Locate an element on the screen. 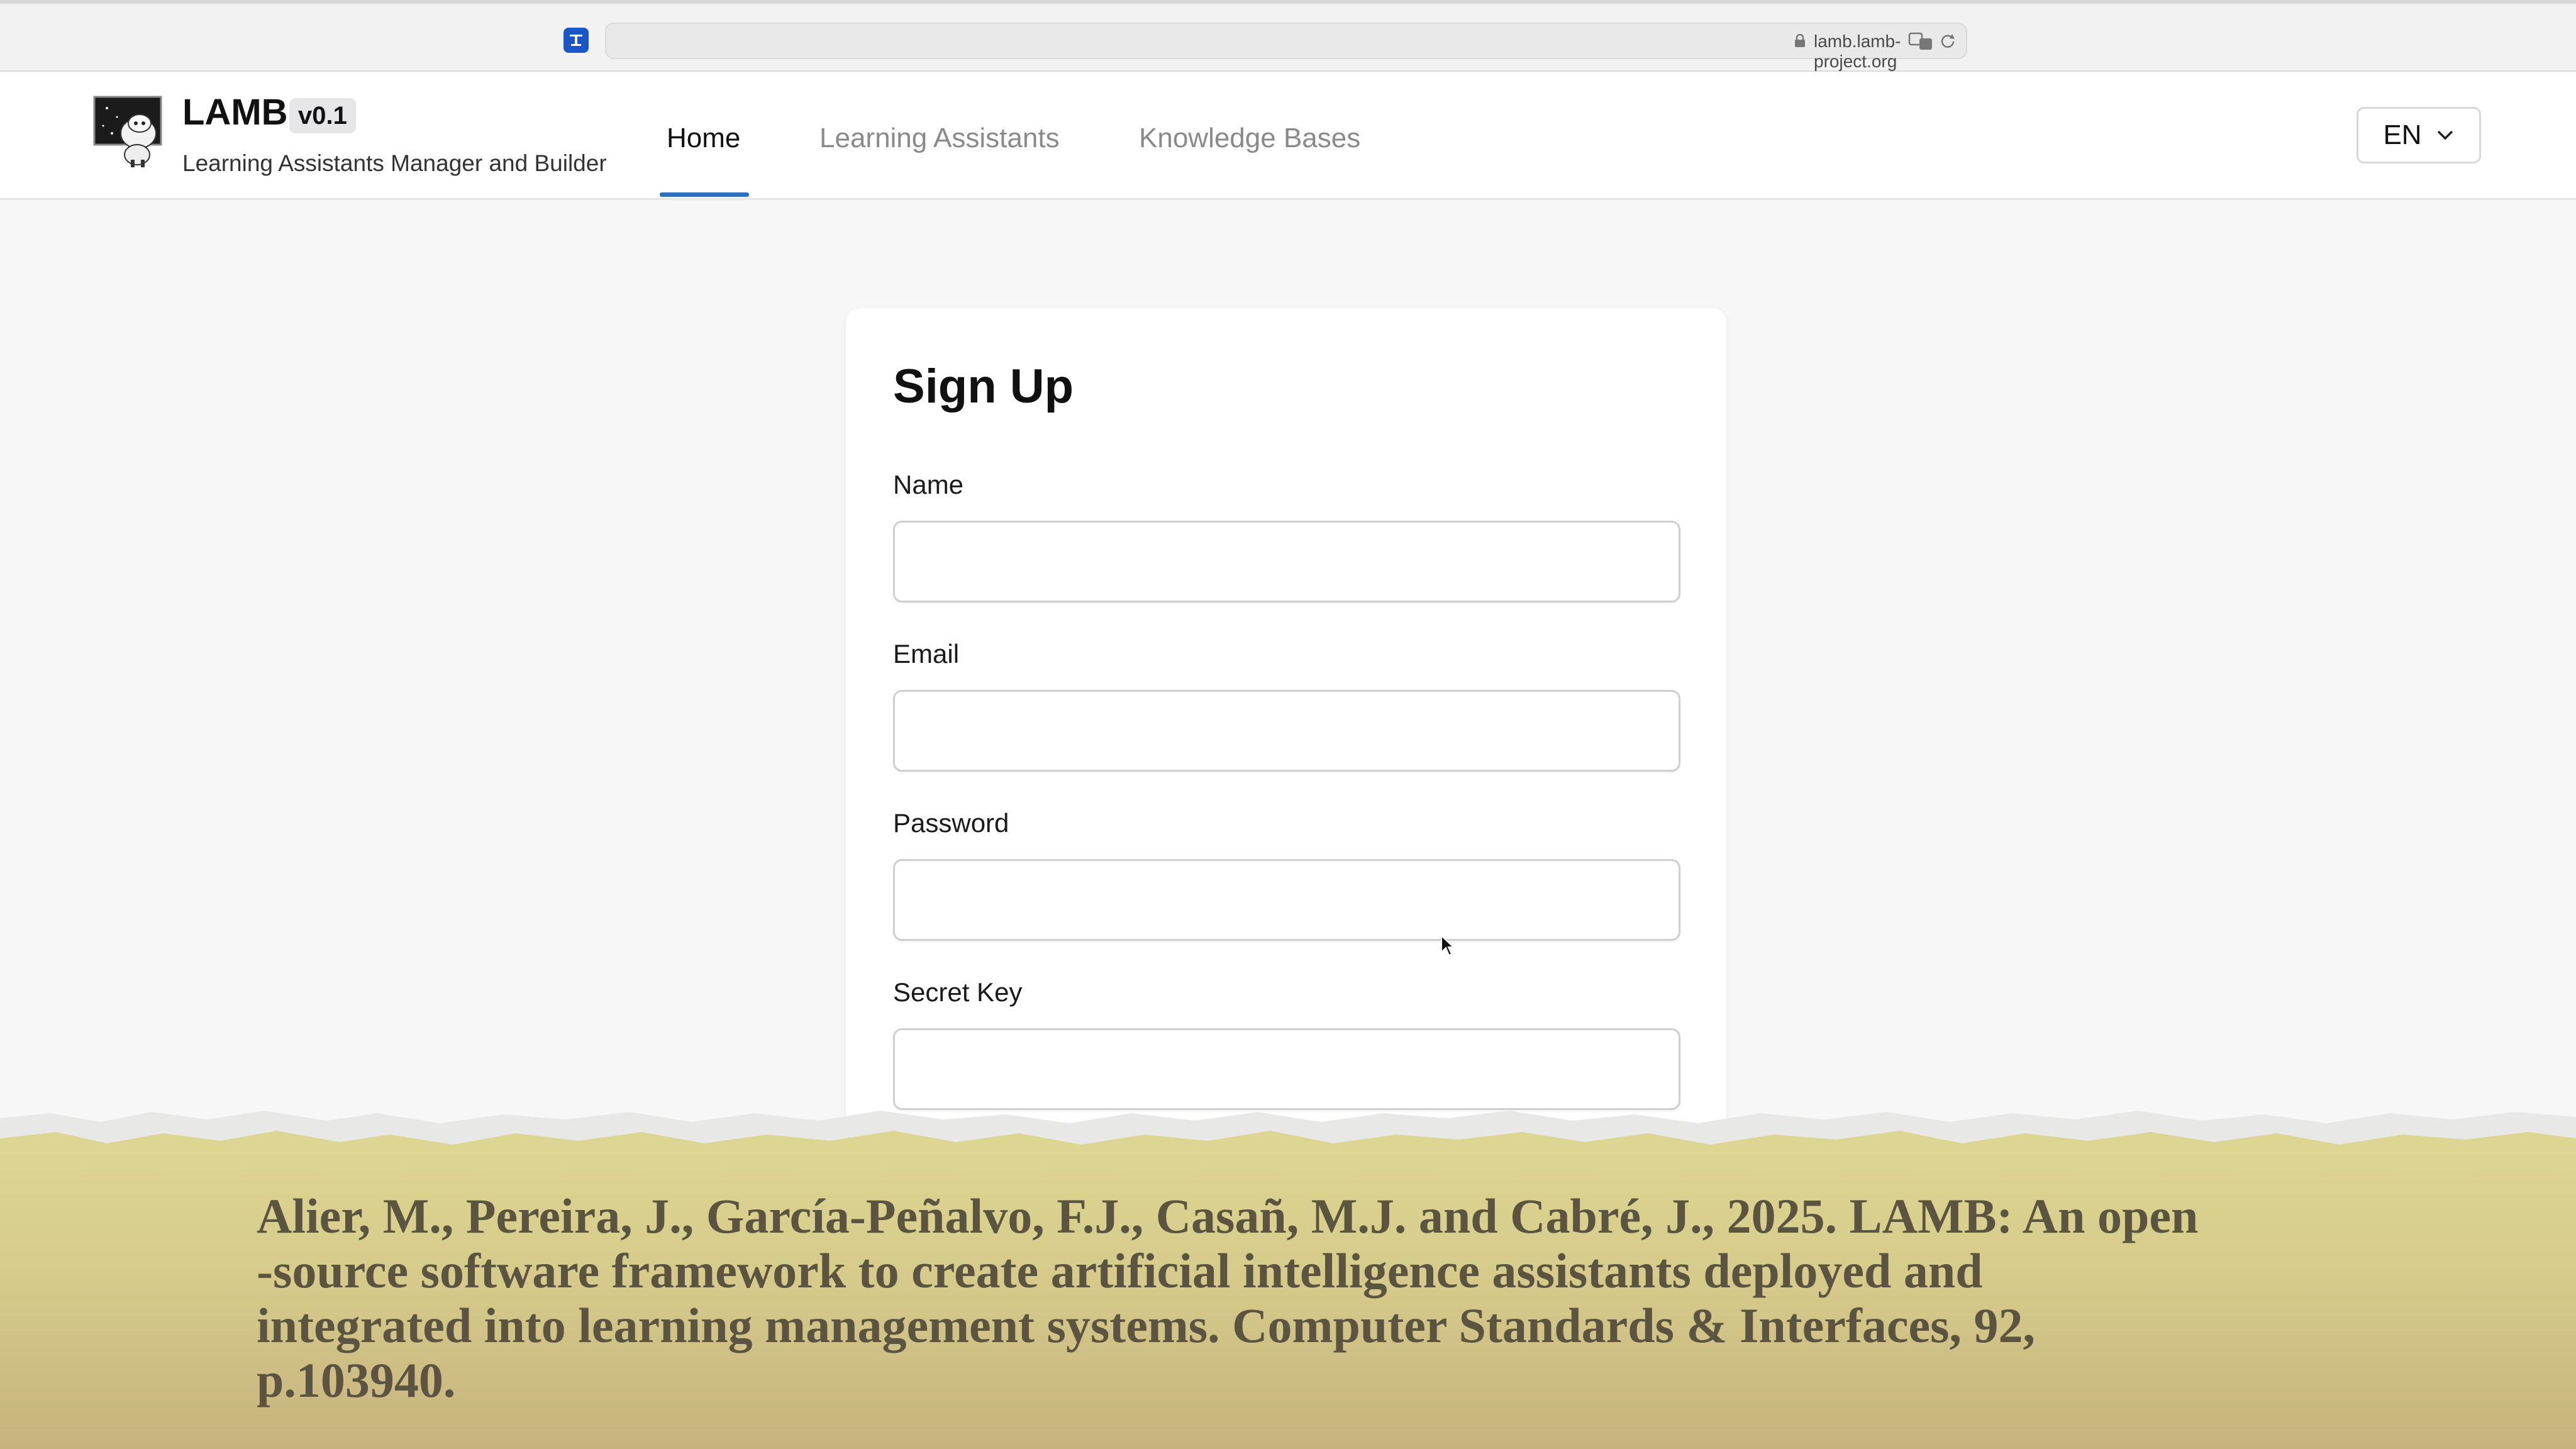 The image size is (2576, 1449). chevron-down-icon is located at coordinates (2445, 135).